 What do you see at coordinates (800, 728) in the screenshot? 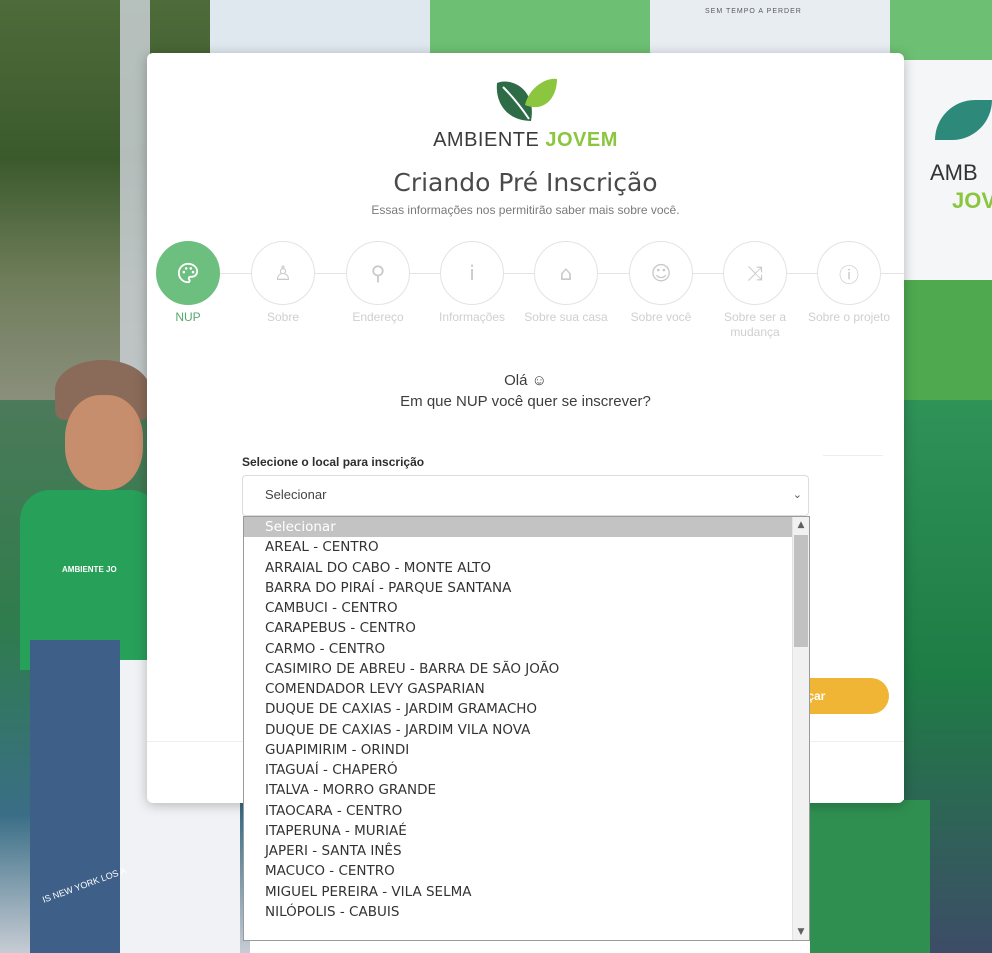
I see `dropdown-scrollbar: ▲ ▼` at bounding box center [800, 728].